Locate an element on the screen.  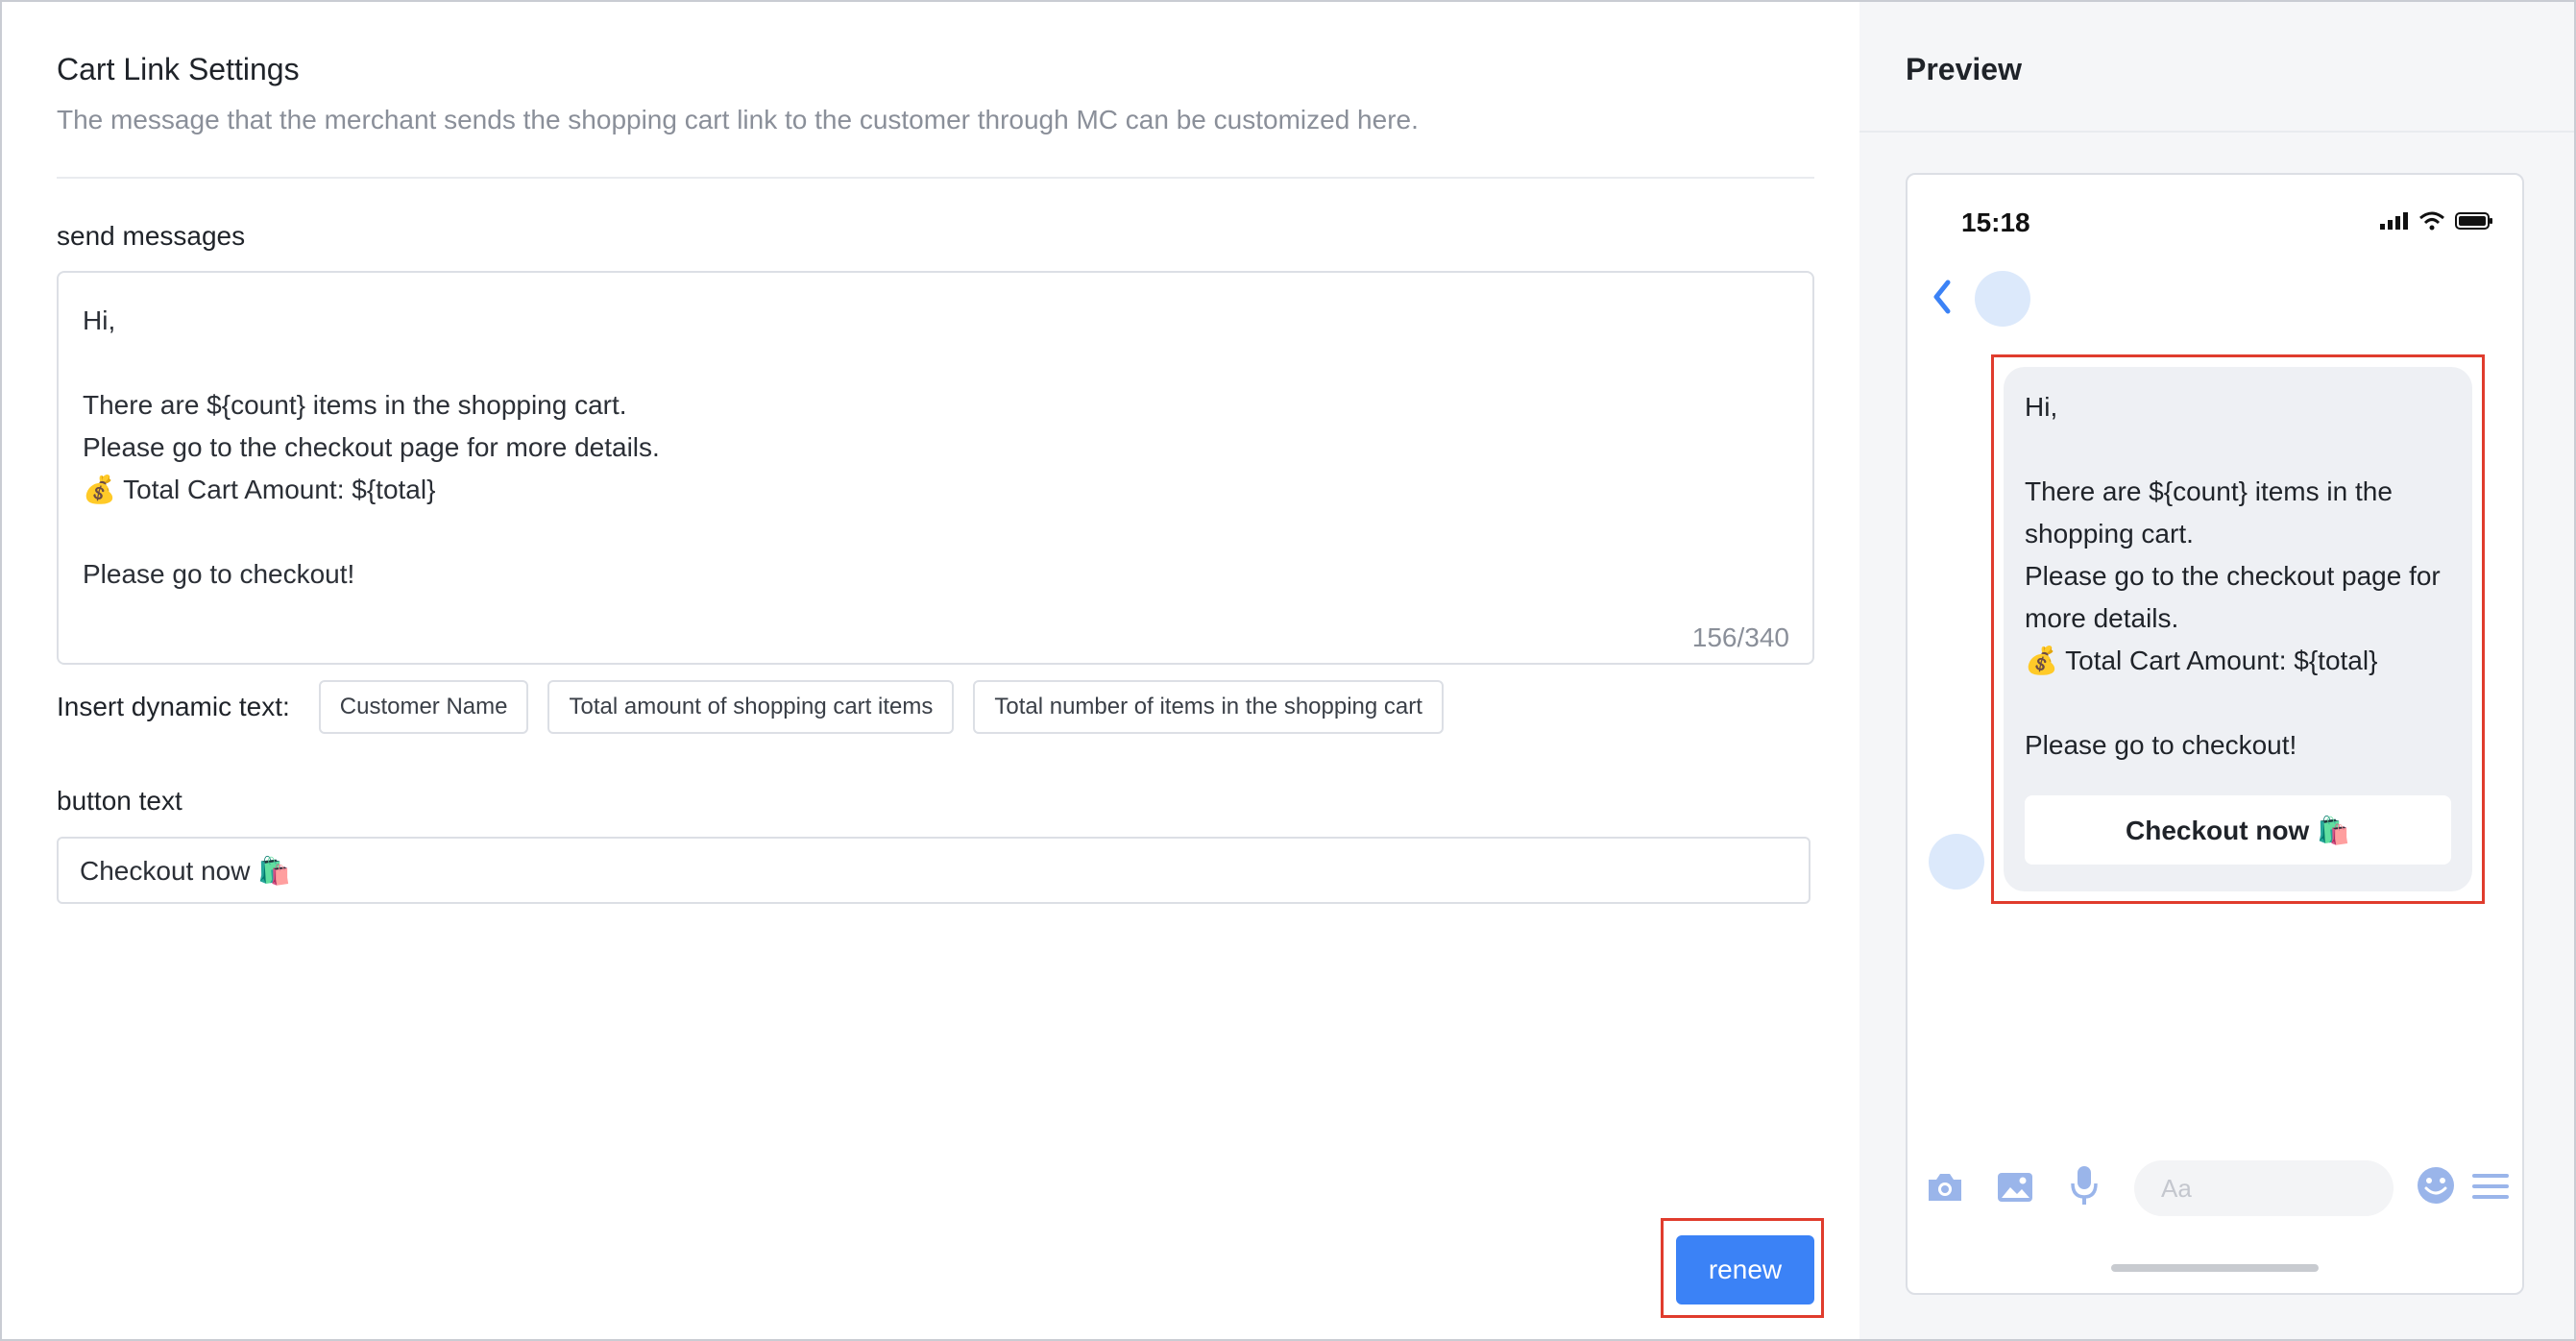
preview-header: Preview is located at coordinates (2216, 67).